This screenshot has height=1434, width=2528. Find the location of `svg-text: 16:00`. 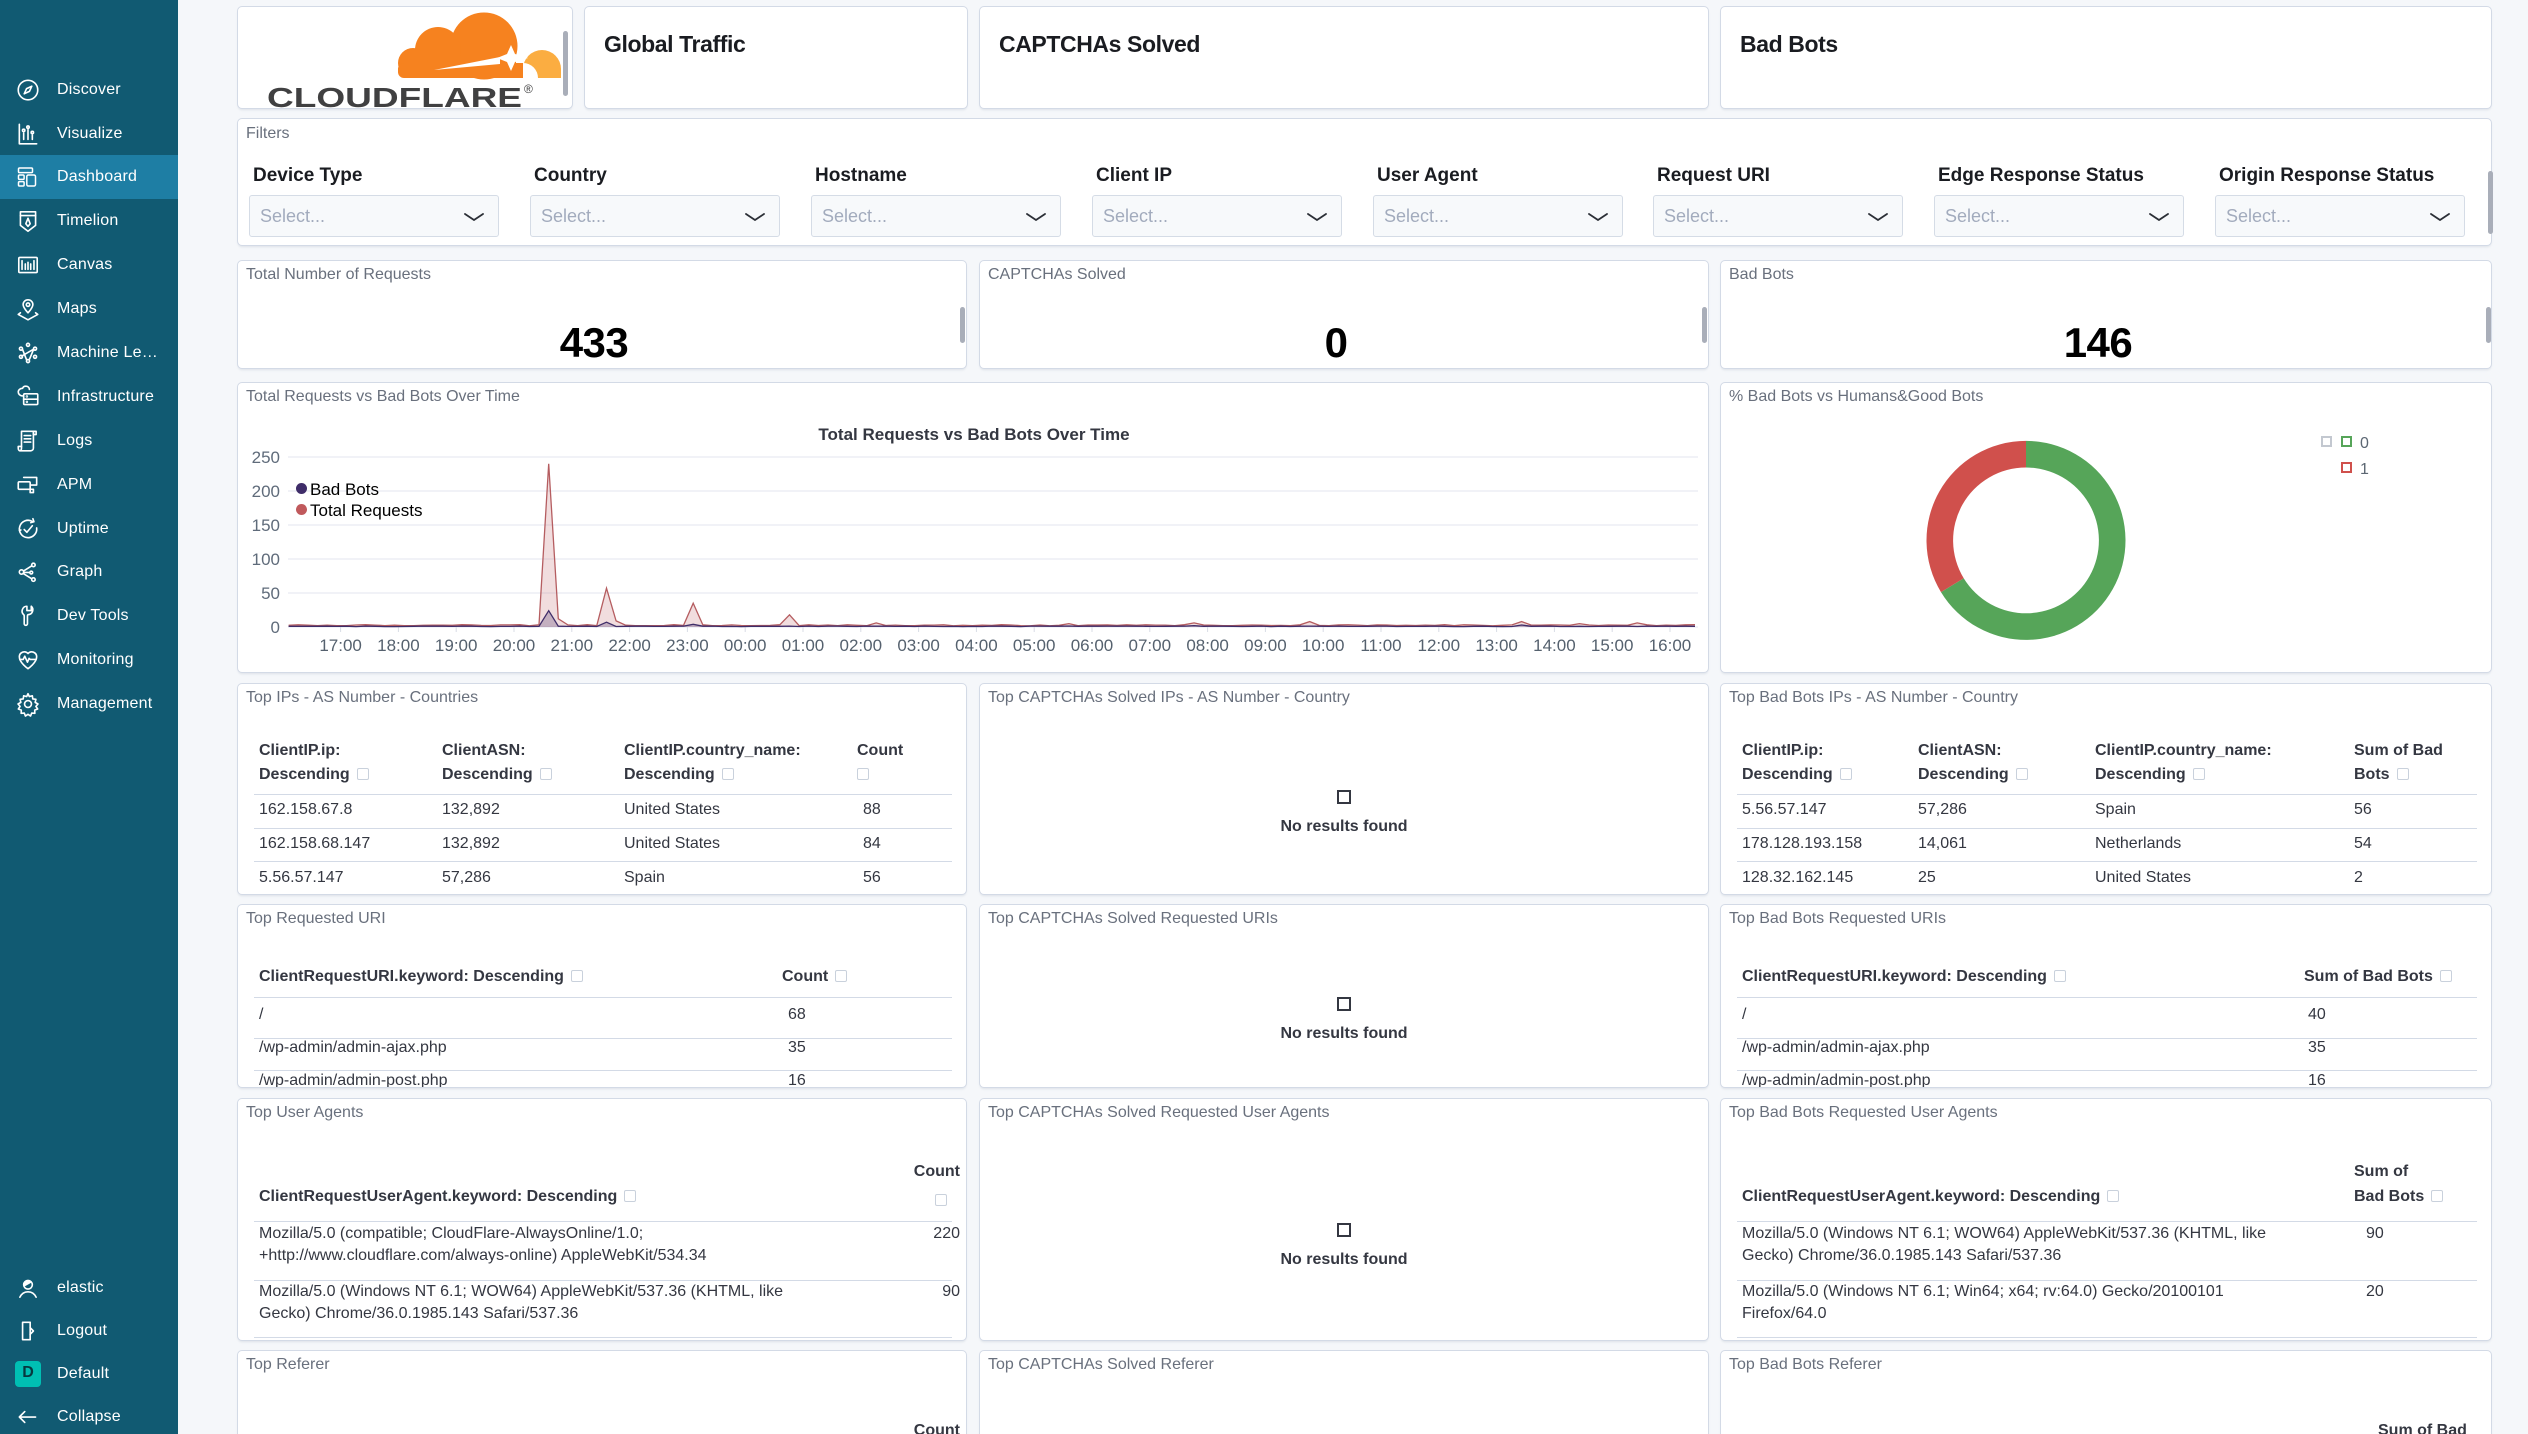

svg-text: 16:00 is located at coordinates (1670, 645).